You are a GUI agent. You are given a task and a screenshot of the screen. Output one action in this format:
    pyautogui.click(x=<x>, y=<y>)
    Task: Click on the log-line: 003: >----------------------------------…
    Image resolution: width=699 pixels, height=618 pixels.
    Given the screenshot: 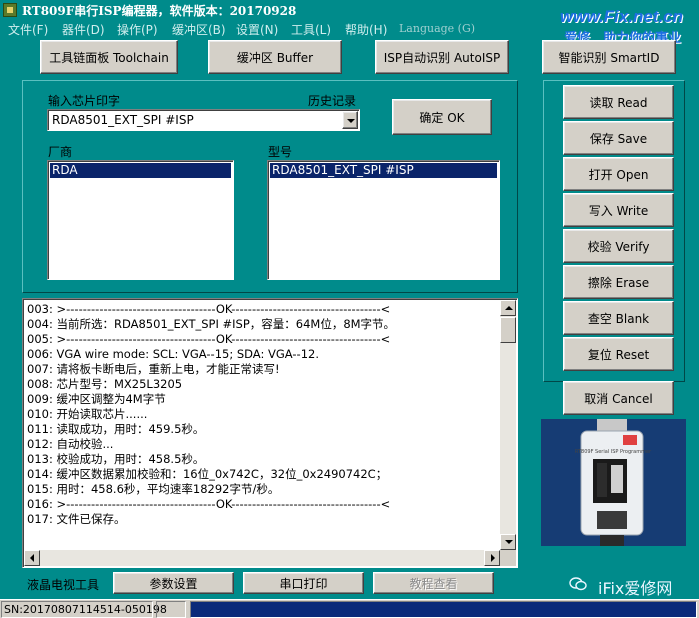 What is the action you would take?
    pyautogui.click(x=209, y=309)
    